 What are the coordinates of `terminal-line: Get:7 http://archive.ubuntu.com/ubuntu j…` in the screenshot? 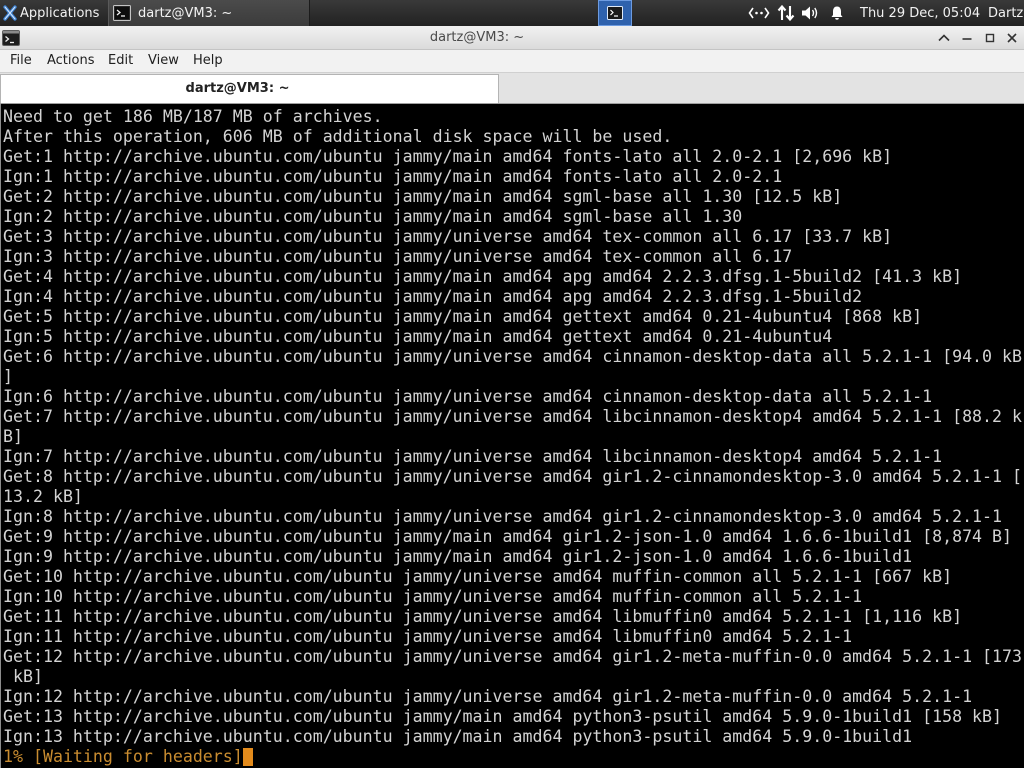 It's located at (513, 416).